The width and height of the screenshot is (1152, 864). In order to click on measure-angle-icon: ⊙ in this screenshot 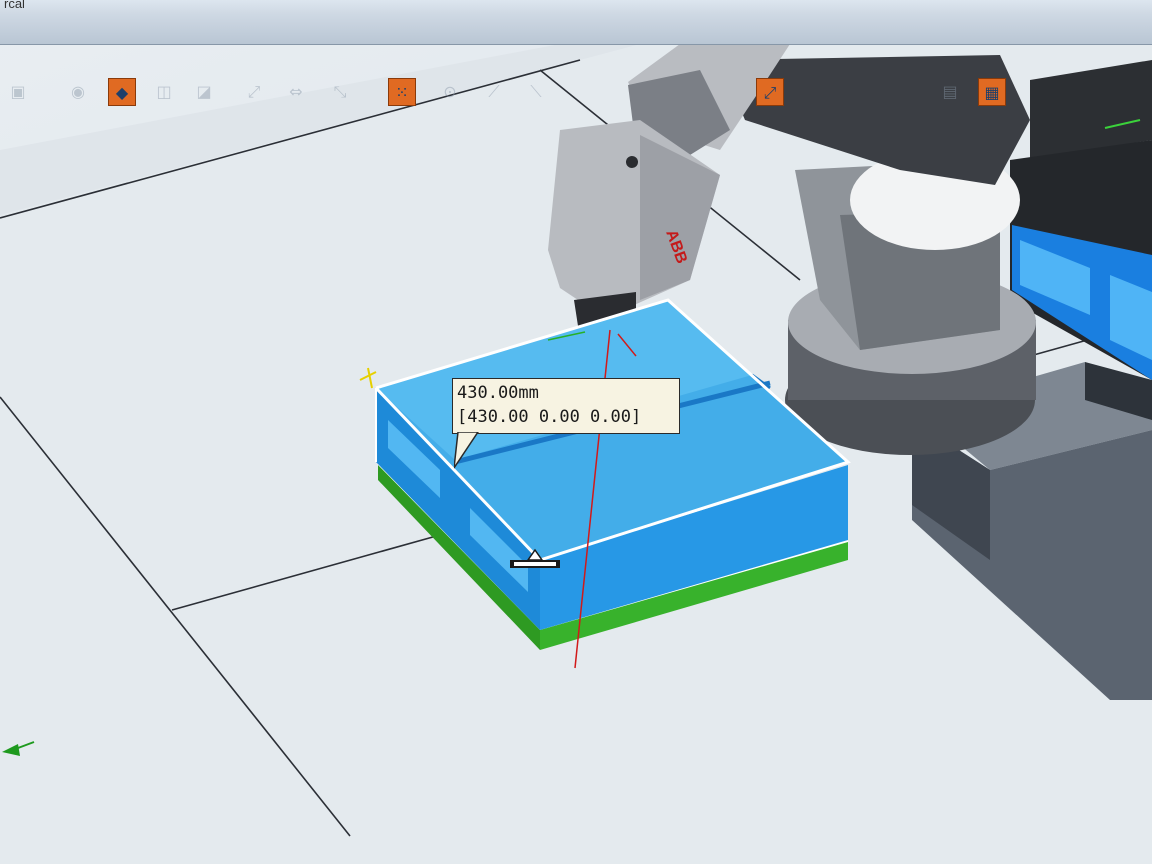, I will do `click(450, 92)`.